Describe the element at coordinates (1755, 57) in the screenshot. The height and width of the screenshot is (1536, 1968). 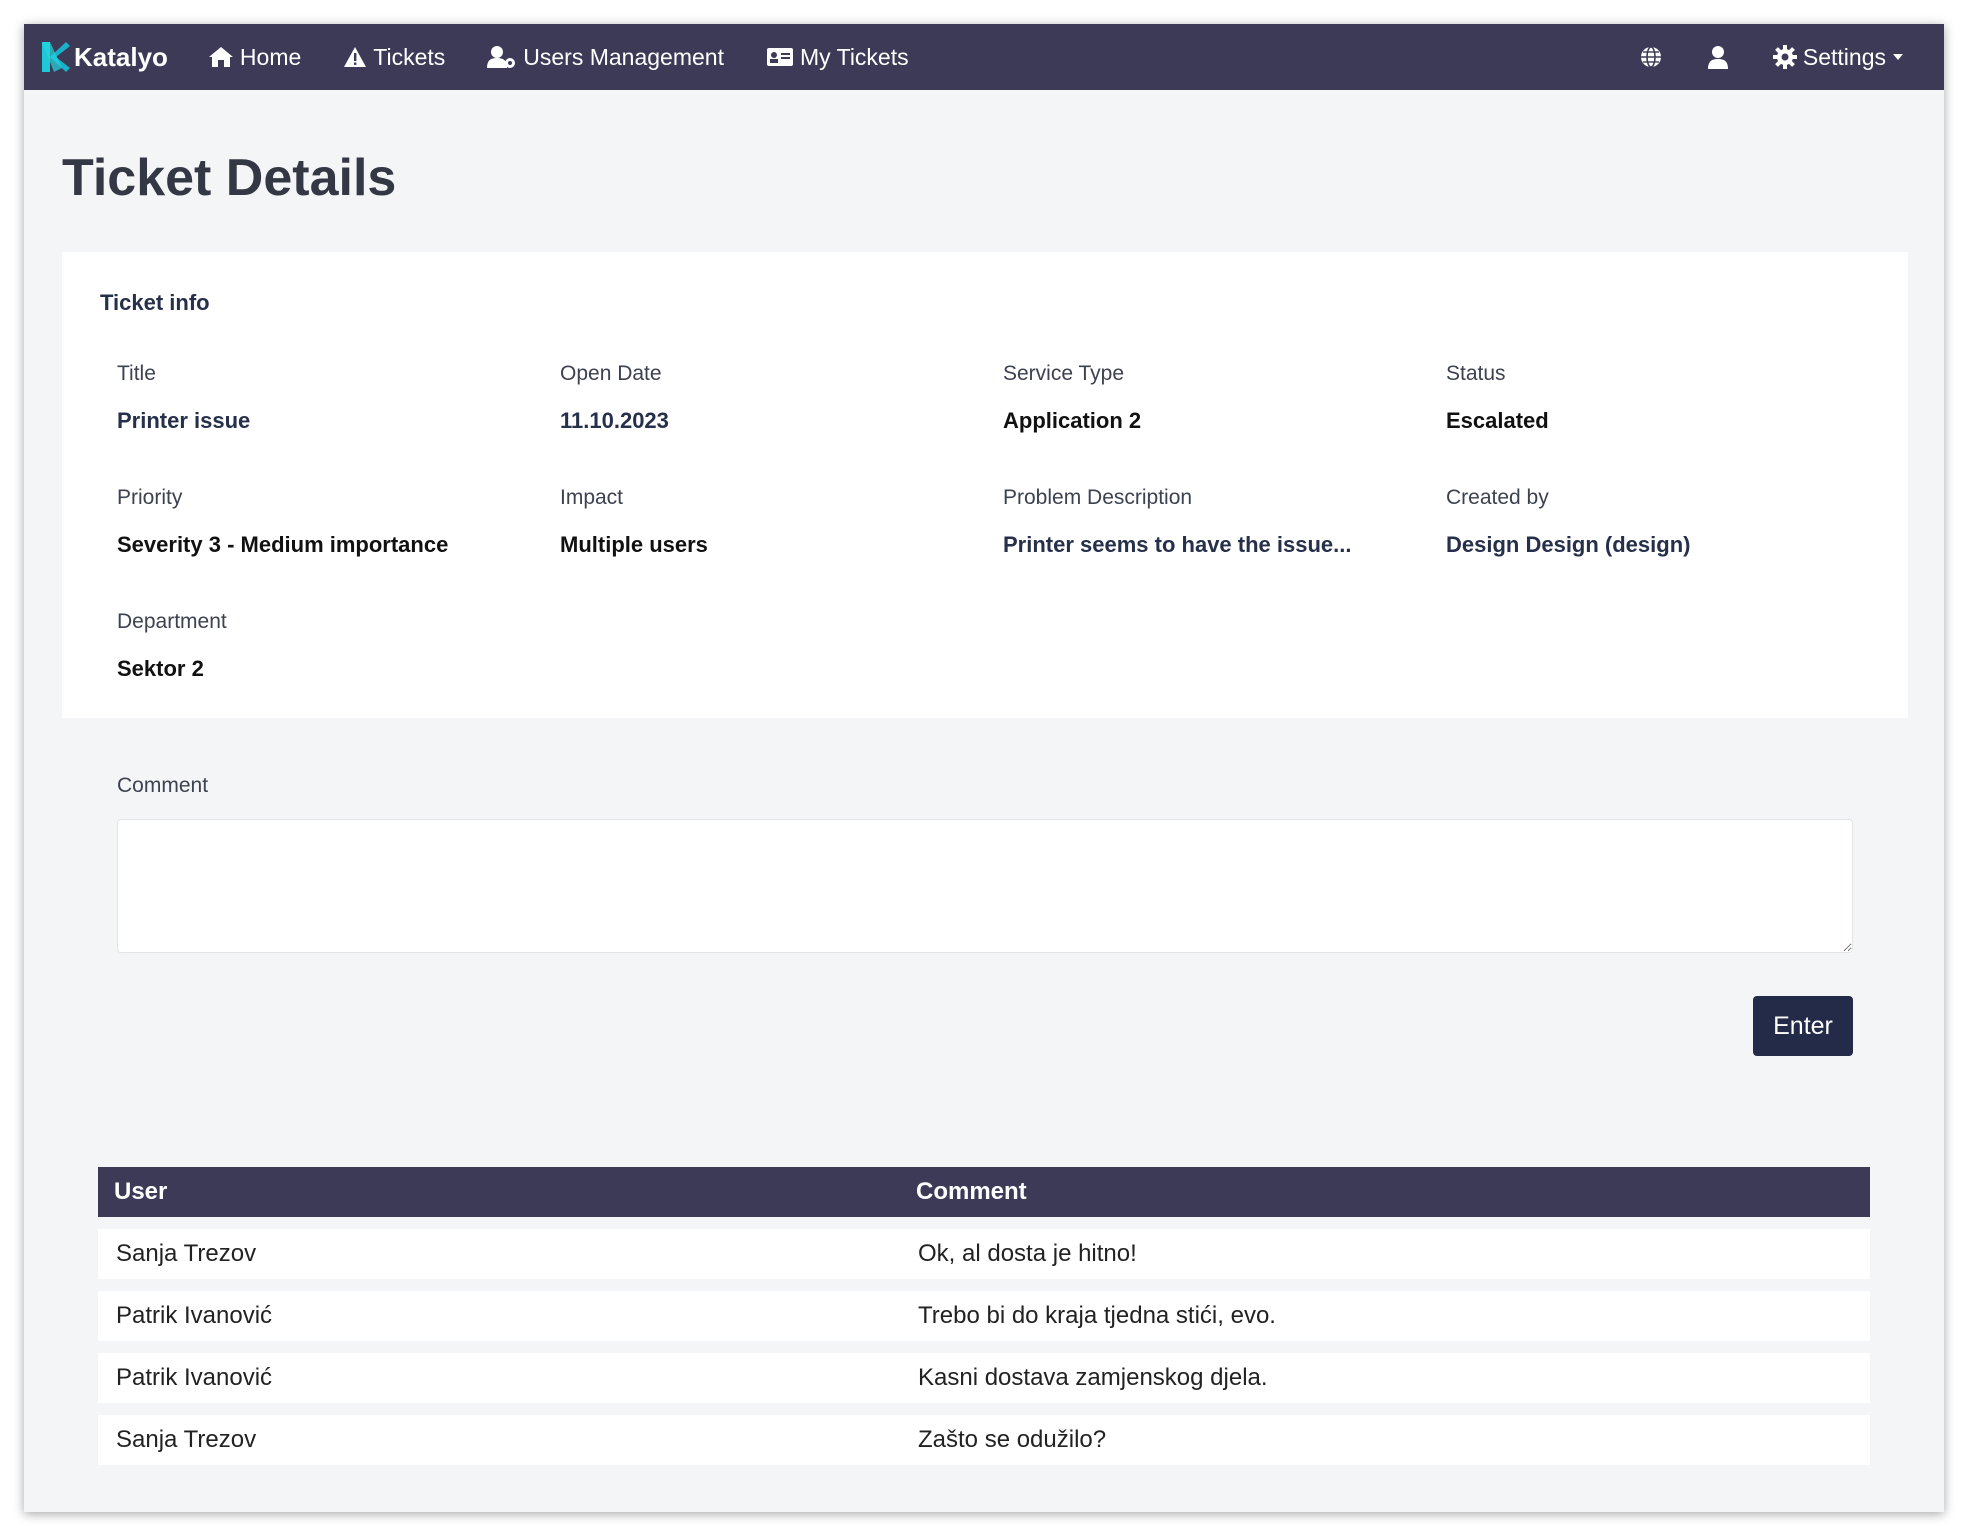
I see `nav-right-group: Settings` at that location.